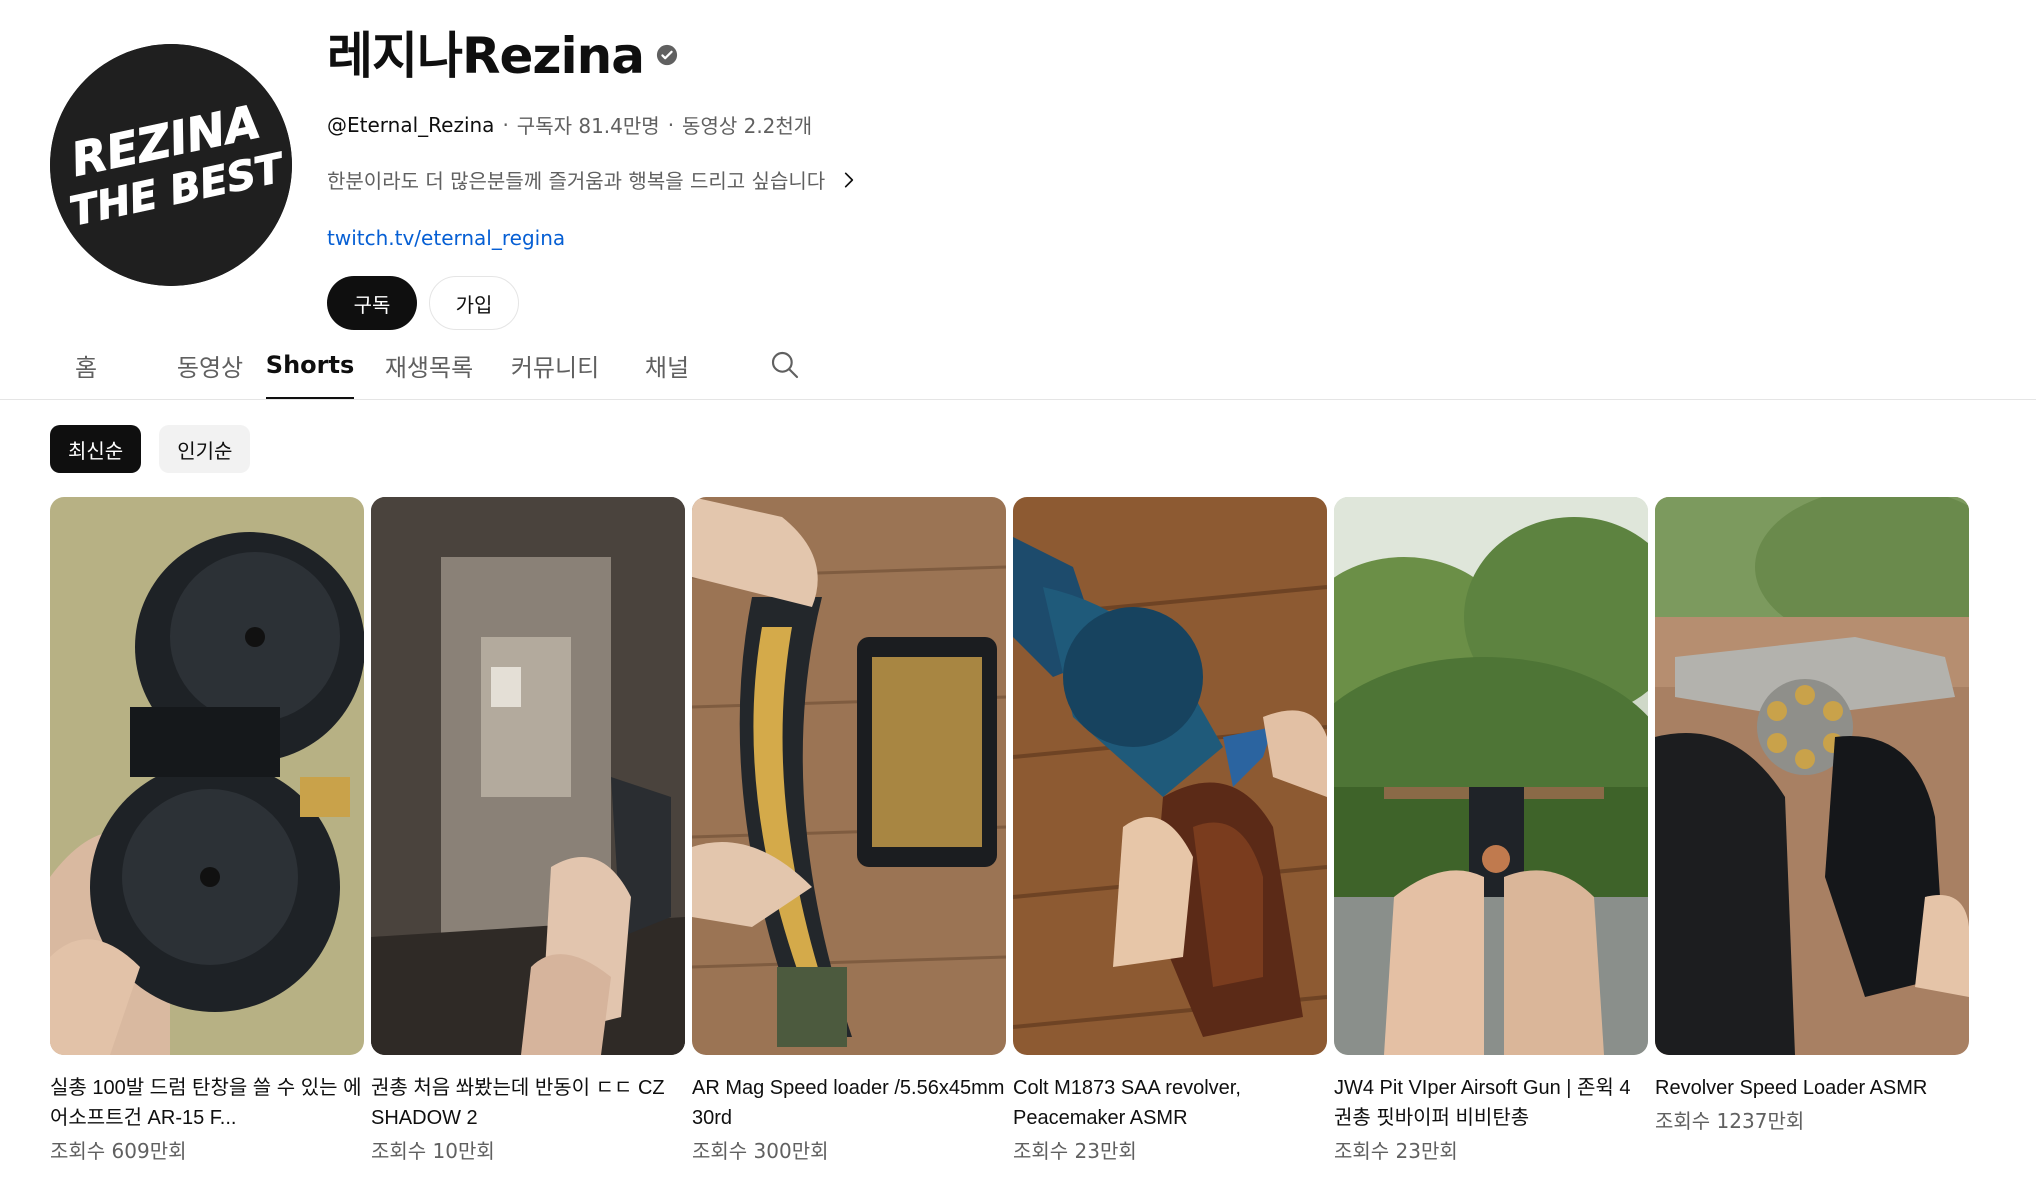 The width and height of the screenshot is (2036, 1180). I want to click on shorts-card: 권총 처음 쏴봤는데 반동이 ㄷㄷ CZ SHADOW 2 조회수 10만회, so click(528, 830).